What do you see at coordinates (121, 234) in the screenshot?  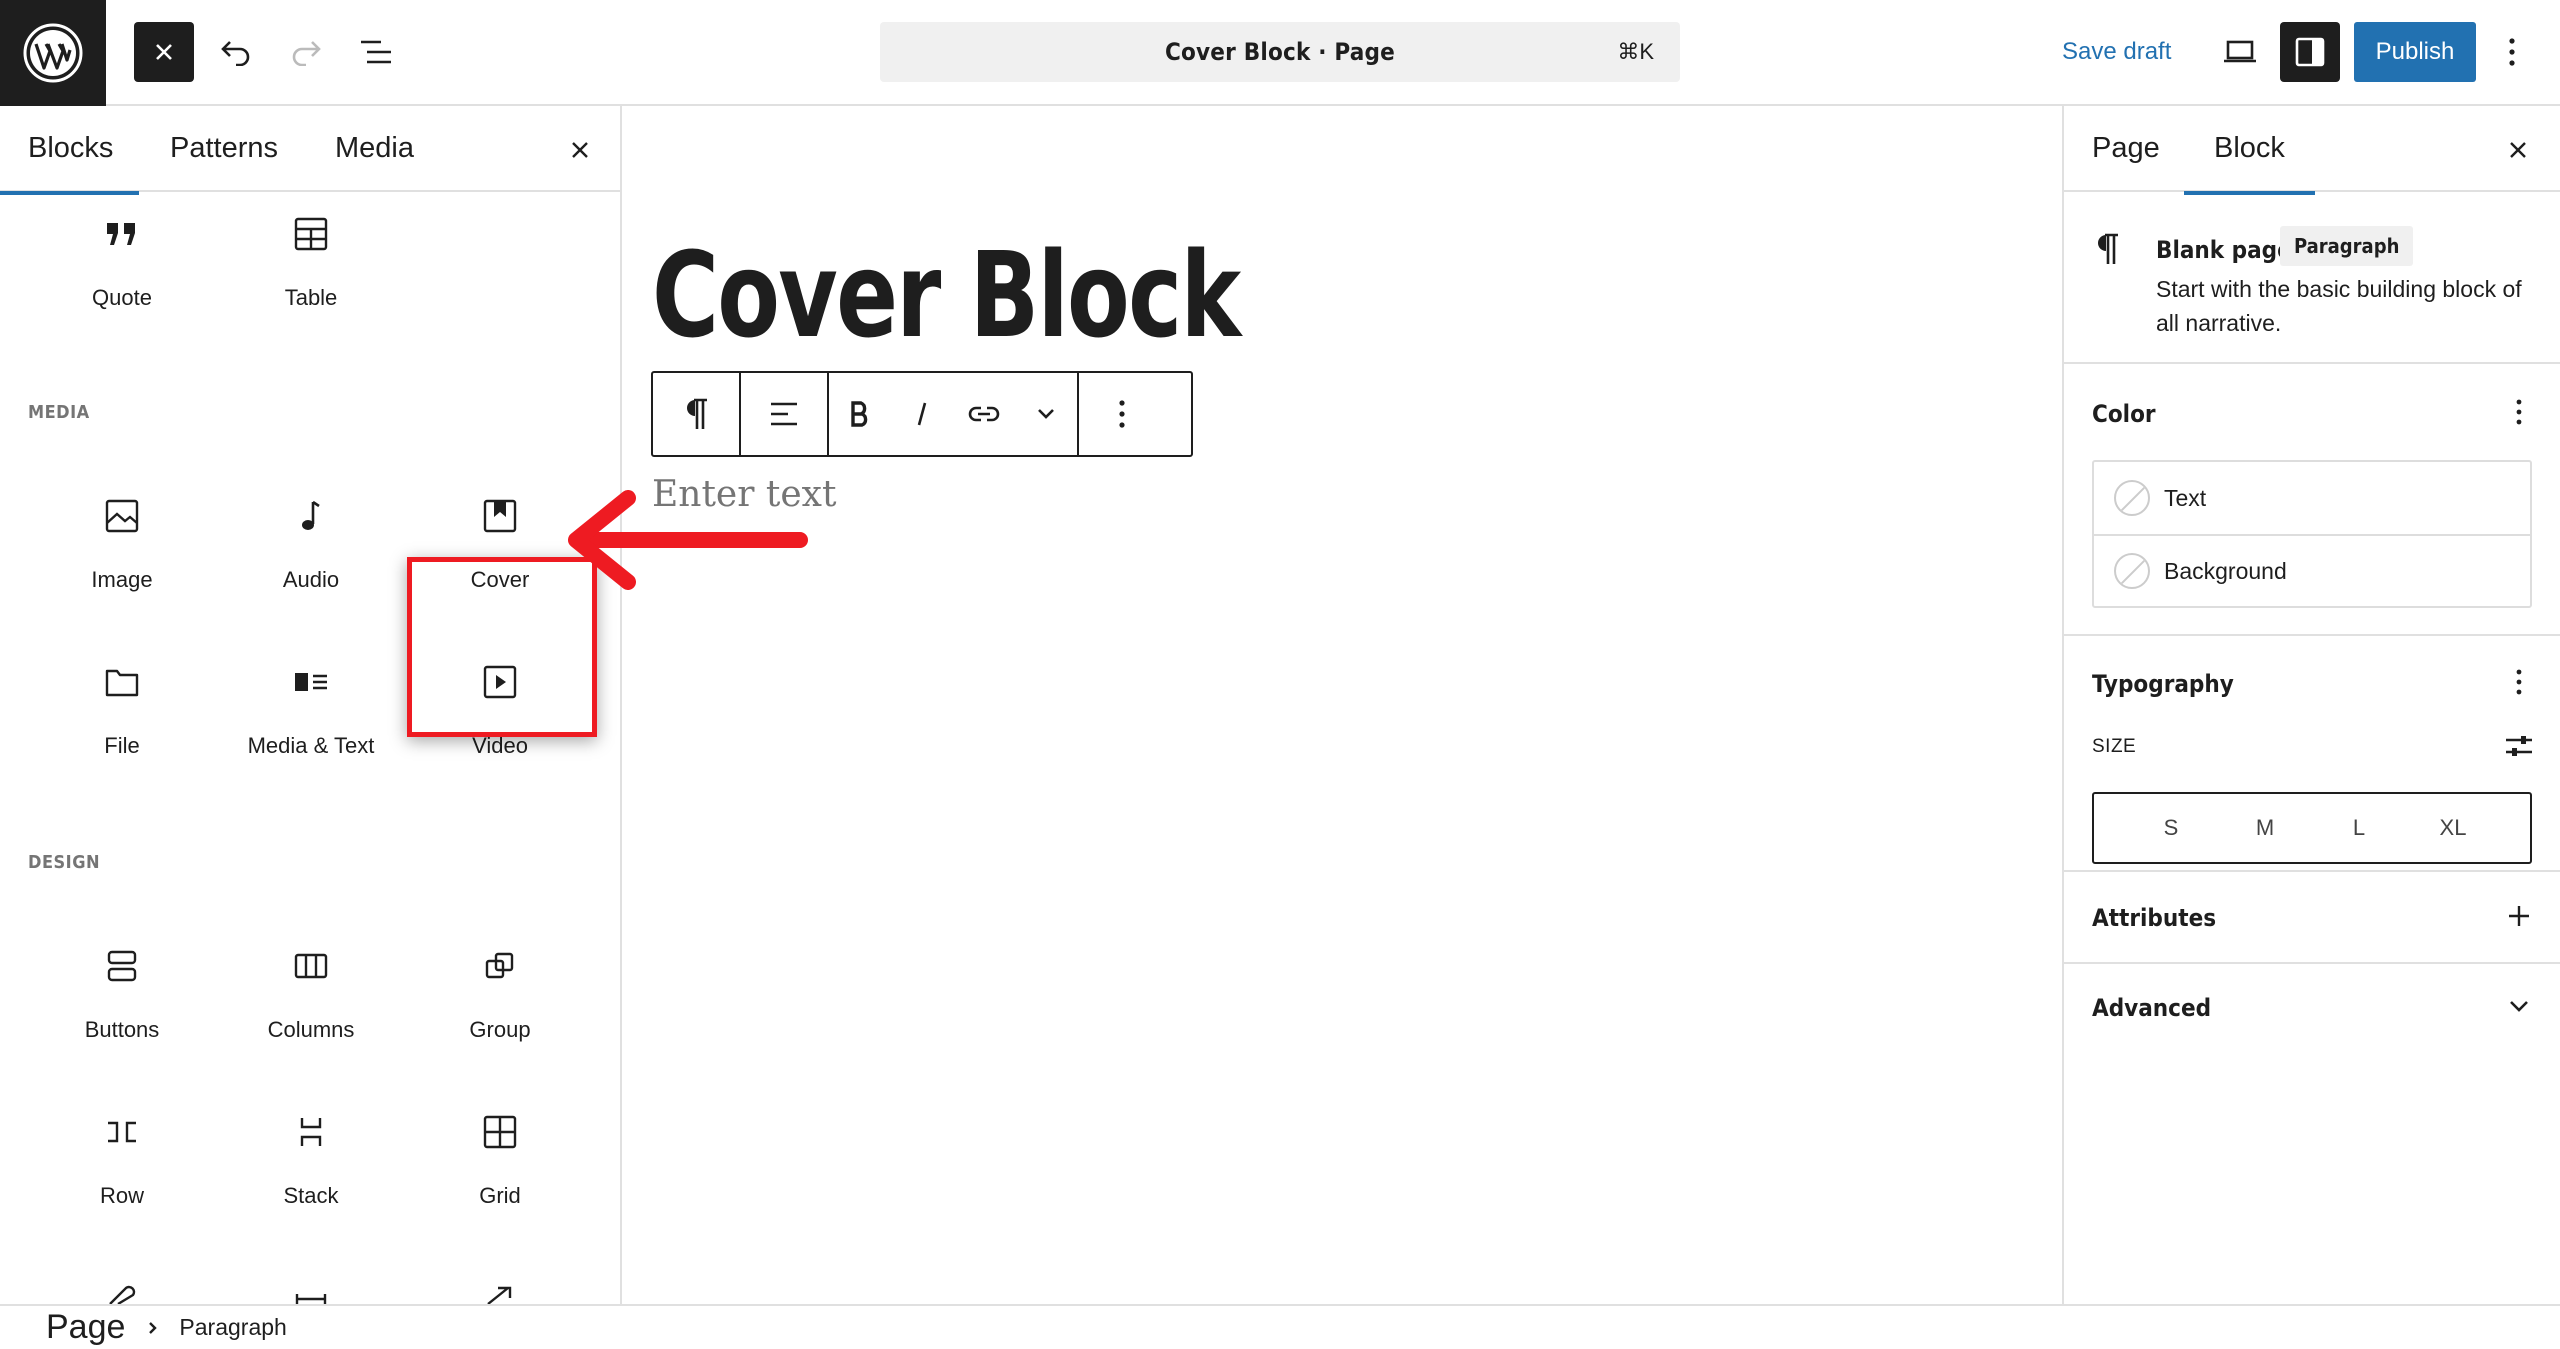 I see `quote-icon` at bounding box center [121, 234].